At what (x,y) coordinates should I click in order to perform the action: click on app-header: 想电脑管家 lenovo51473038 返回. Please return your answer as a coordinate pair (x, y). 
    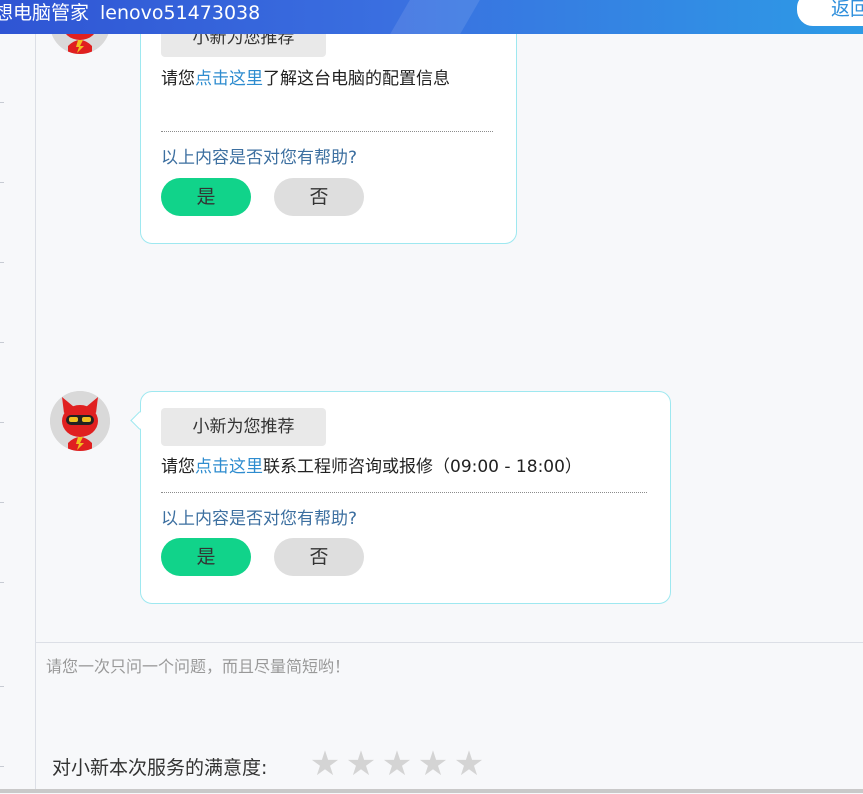
    Looking at the image, I should click on (431, 17).